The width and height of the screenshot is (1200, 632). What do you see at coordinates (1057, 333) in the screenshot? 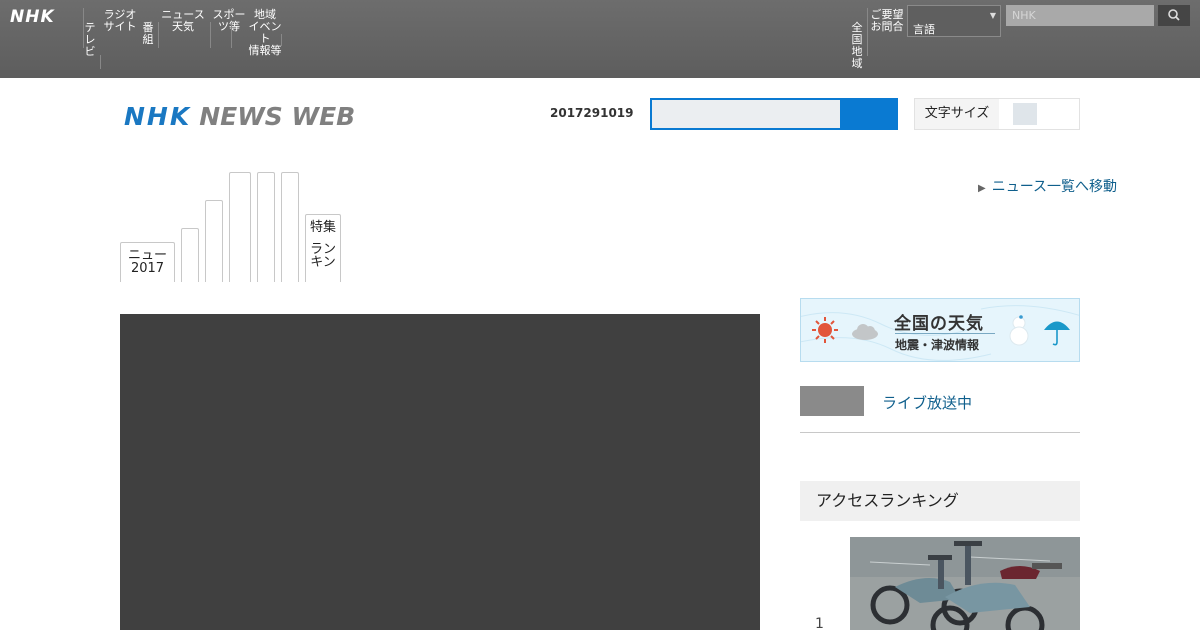
I see `umbrella-icon` at bounding box center [1057, 333].